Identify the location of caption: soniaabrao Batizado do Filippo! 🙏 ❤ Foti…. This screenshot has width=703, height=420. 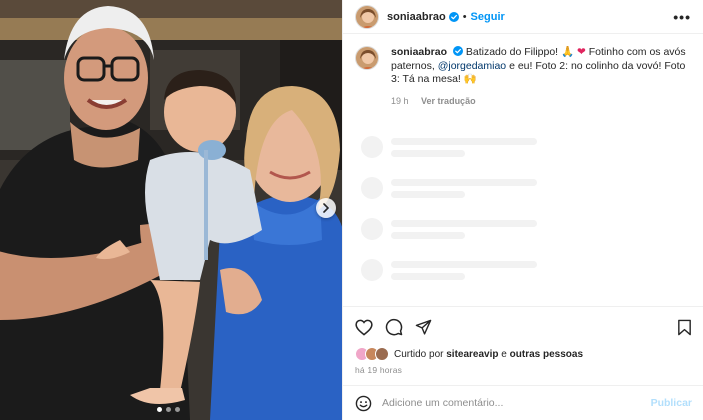
(541, 77).